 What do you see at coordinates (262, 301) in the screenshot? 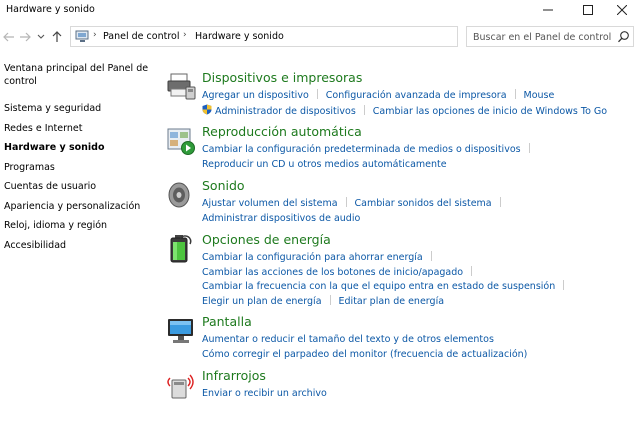
I see `link-choose-power-plan: Elegir un plan de energía` at bounding box center [262, 301].